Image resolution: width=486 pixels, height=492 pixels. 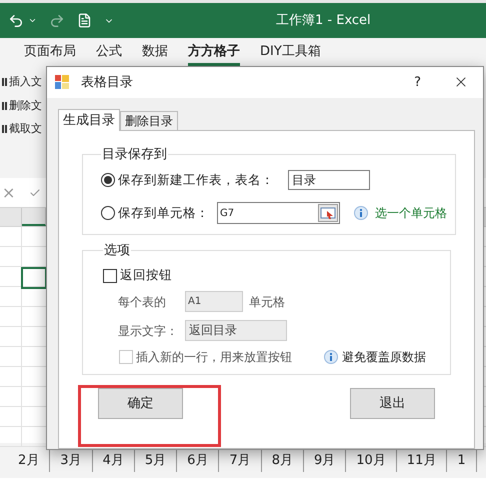 What do you see at coordinates (32, 20) in the screenshot?
I see `caret-icon` at bounding box center [32, 20].